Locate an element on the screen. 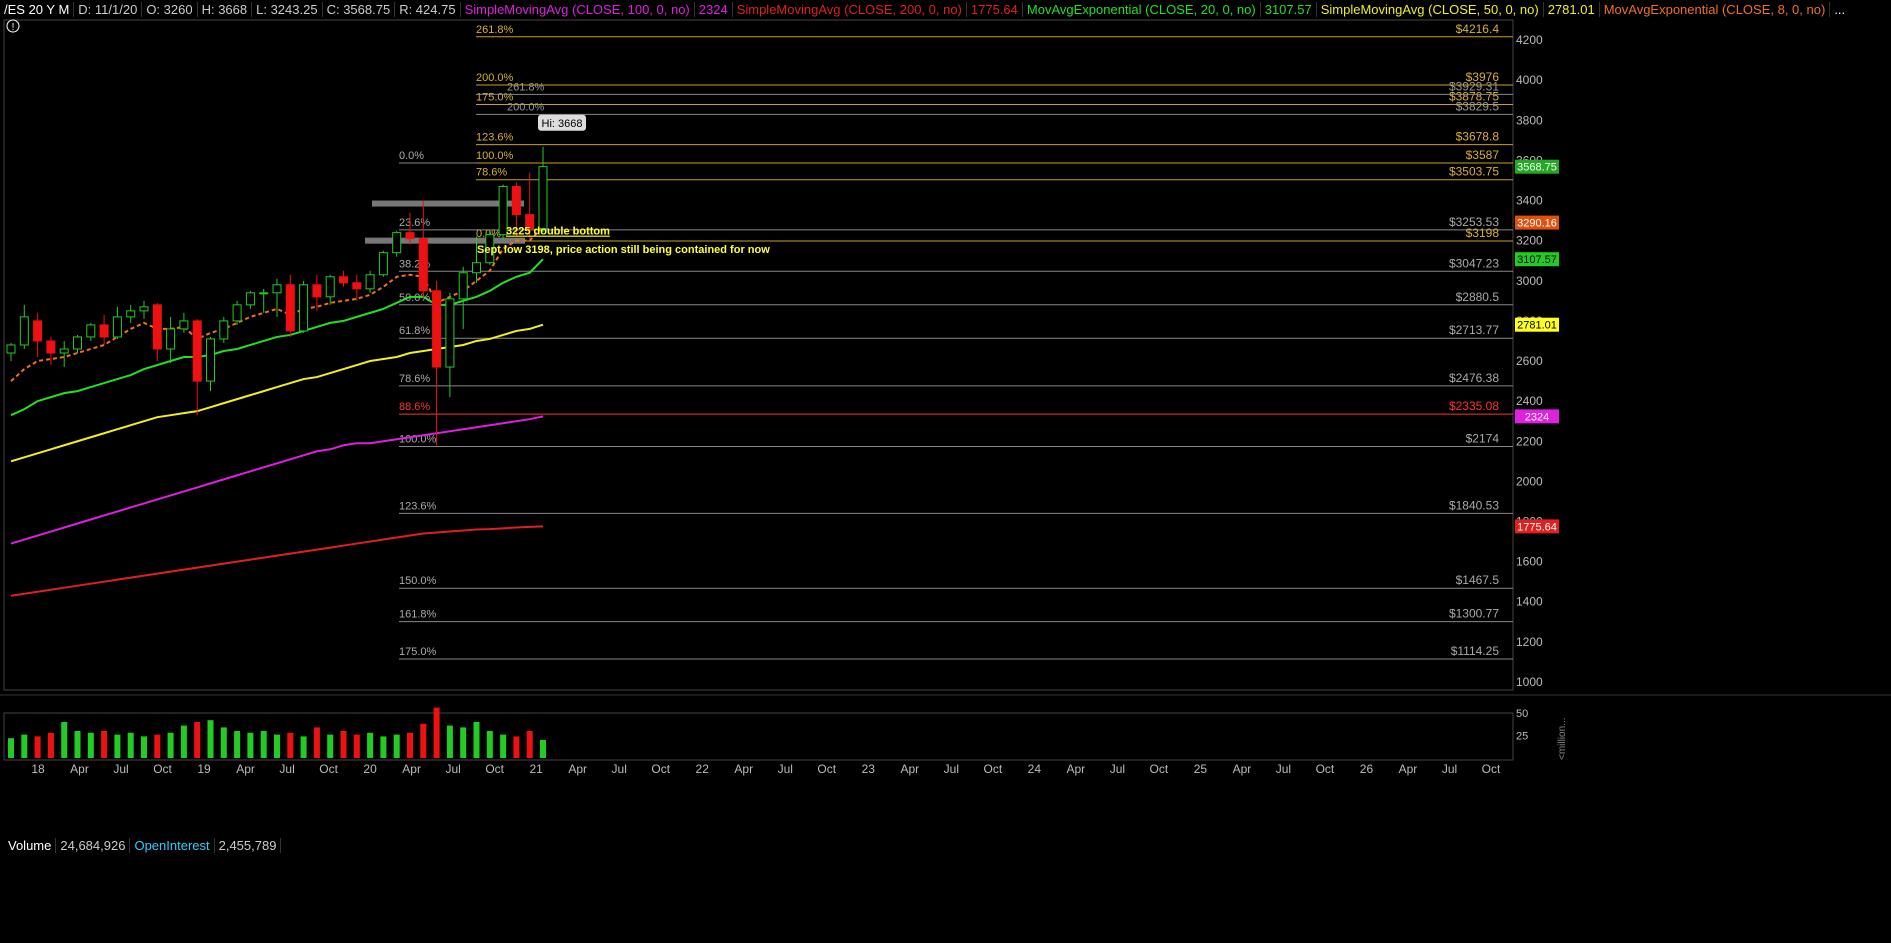 The image size is (1891, 943). y-tick-label: 2400 is located at coordinates (1529, 401).